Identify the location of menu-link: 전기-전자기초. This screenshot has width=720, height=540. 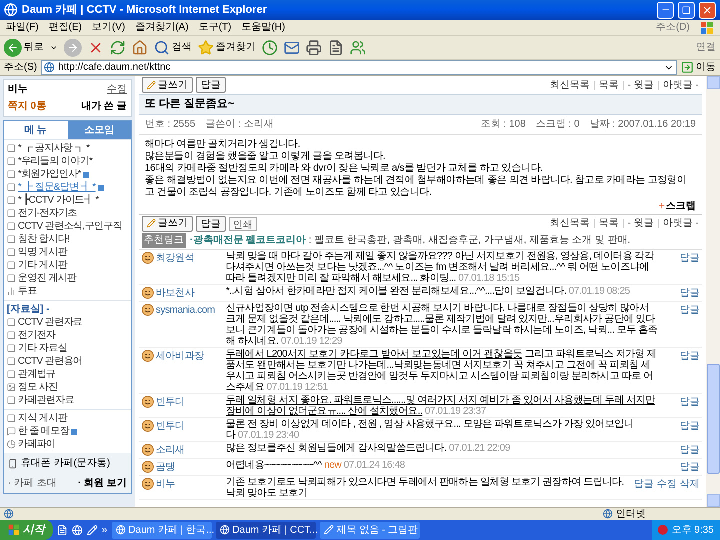
(67, 213).